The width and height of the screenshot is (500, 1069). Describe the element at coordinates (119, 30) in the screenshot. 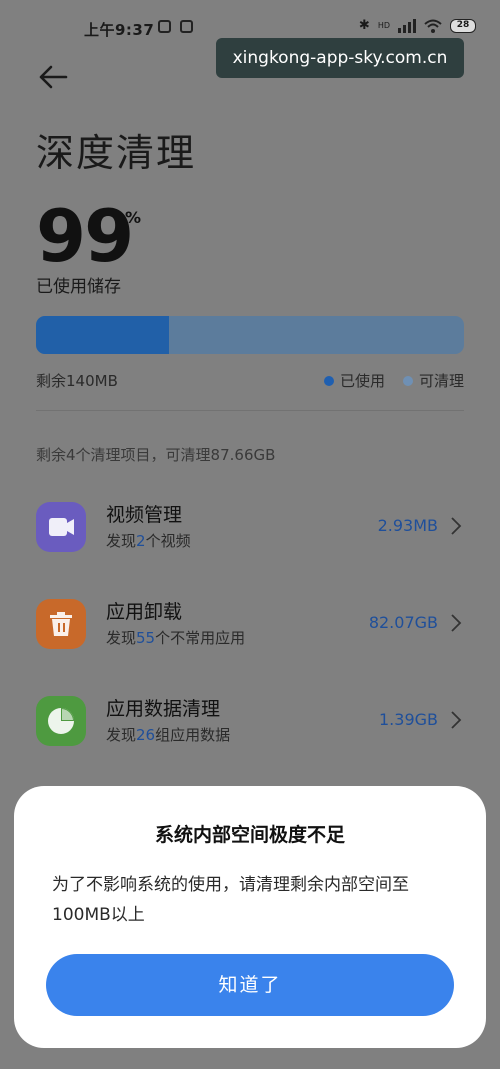

I see `status-time: 上午9:37` at that location.